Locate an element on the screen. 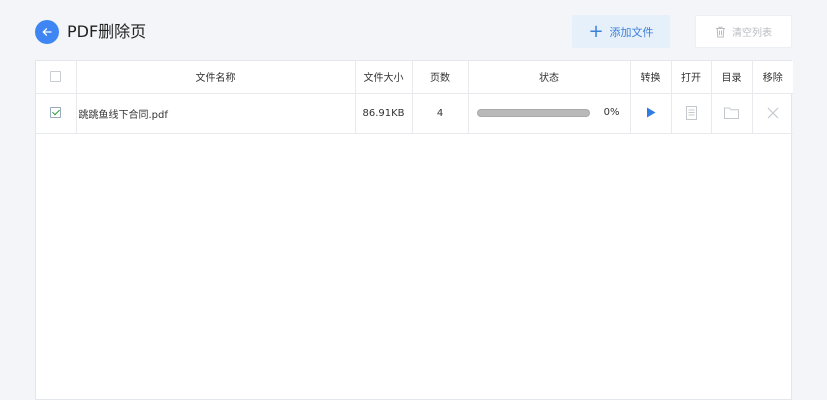 The image size is (827, 400). column-header-size: 文件大小 is located at coordinates (384, 77).